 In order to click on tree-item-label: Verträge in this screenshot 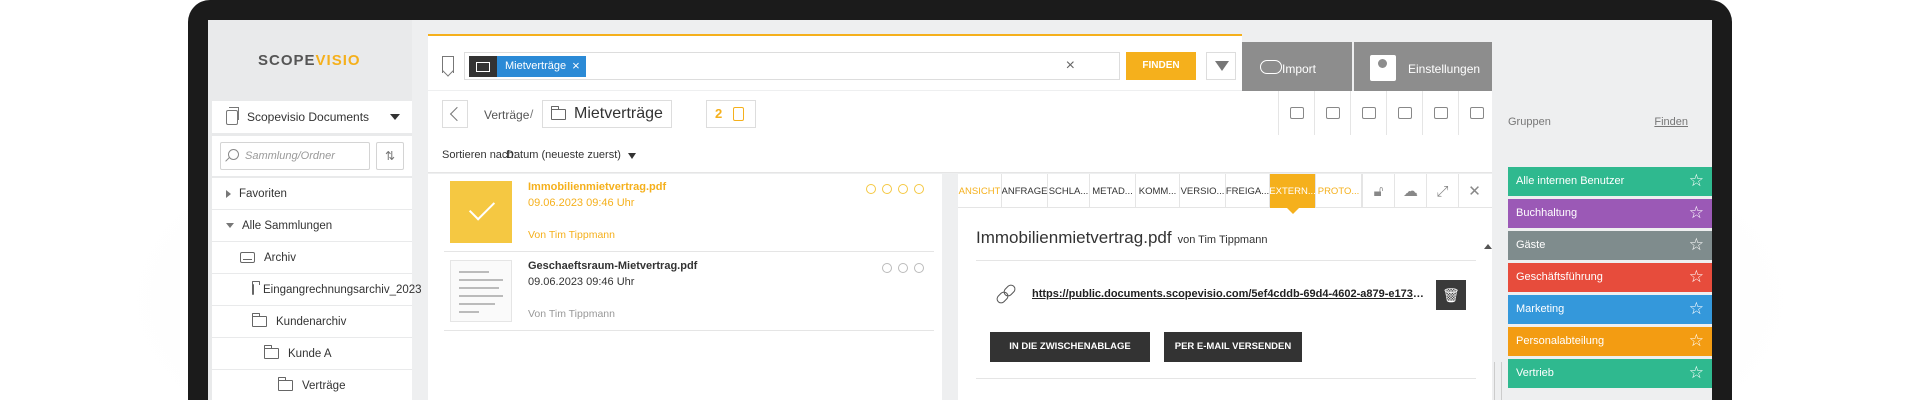, I will do `click(324, 385)`.